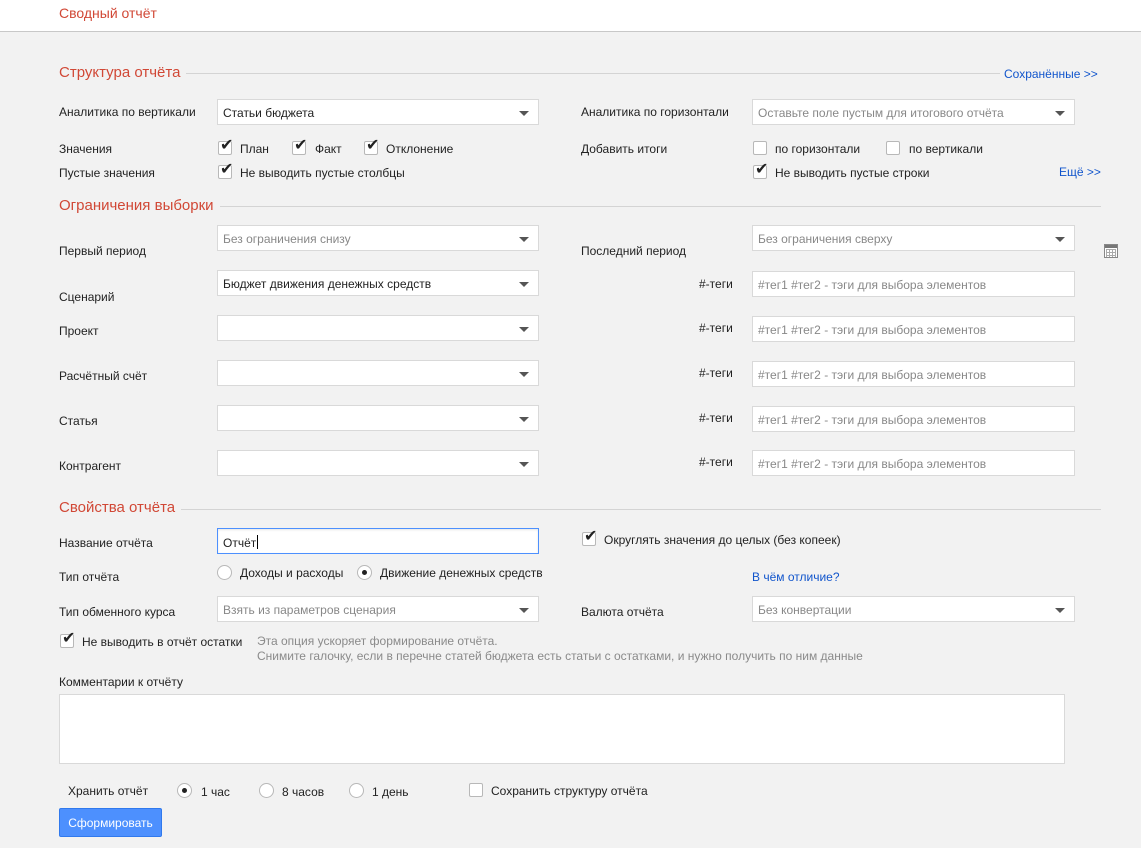  What do you see at coordinates (120, 507) in the screenshot?
I see `section-title-properties: Свойства отчёта` at bounding box center [120, 507].